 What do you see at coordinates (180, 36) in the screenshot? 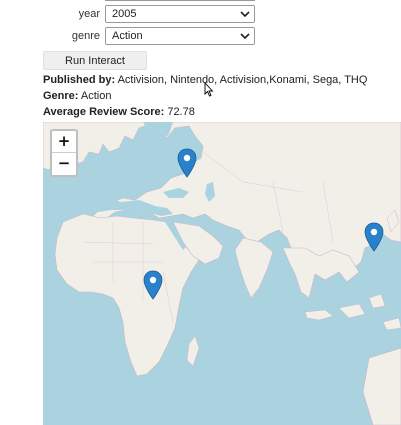
I see `genre-select: Action` at bounding box center [180, 36].